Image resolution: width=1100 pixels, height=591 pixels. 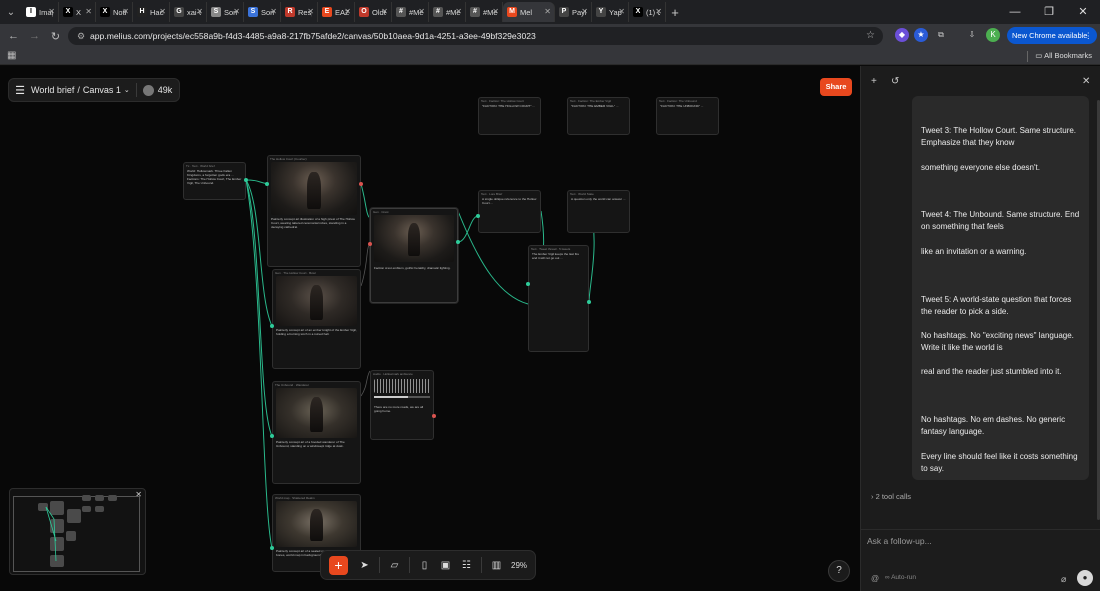 I want to click on share-button: Share, so click(x=836, y=87).